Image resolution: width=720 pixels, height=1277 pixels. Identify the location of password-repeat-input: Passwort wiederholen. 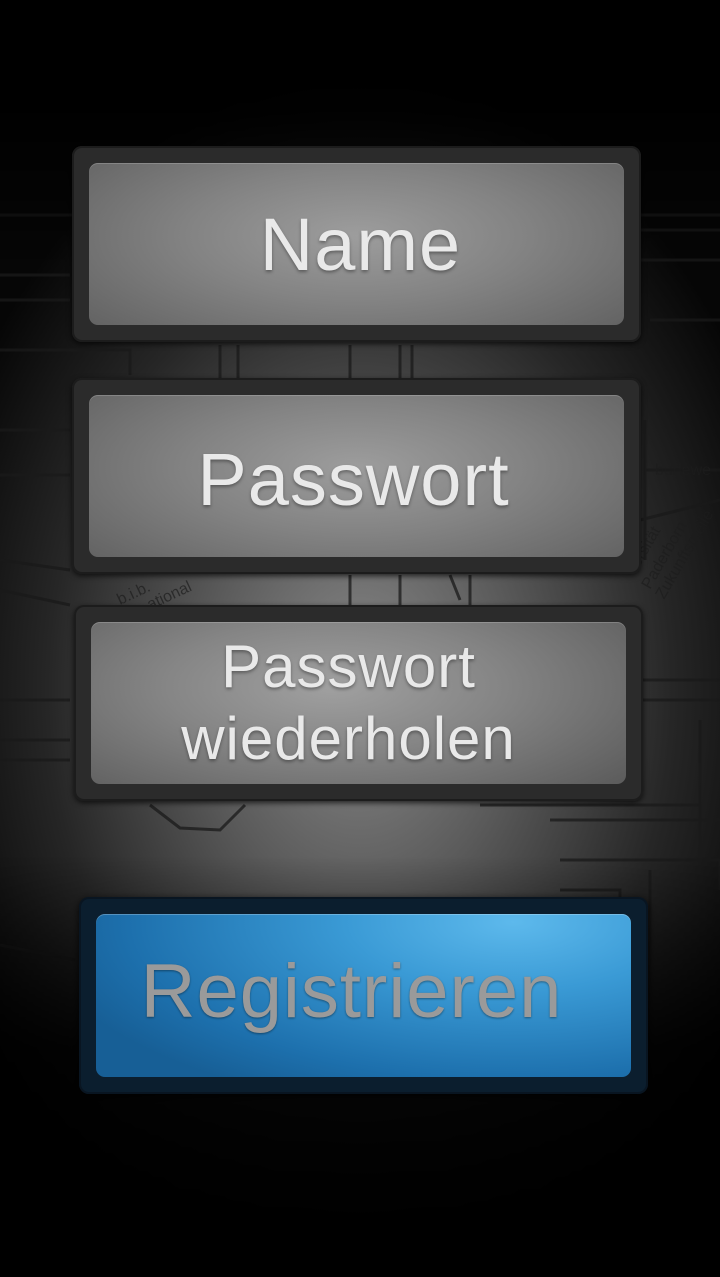
(358, 703).